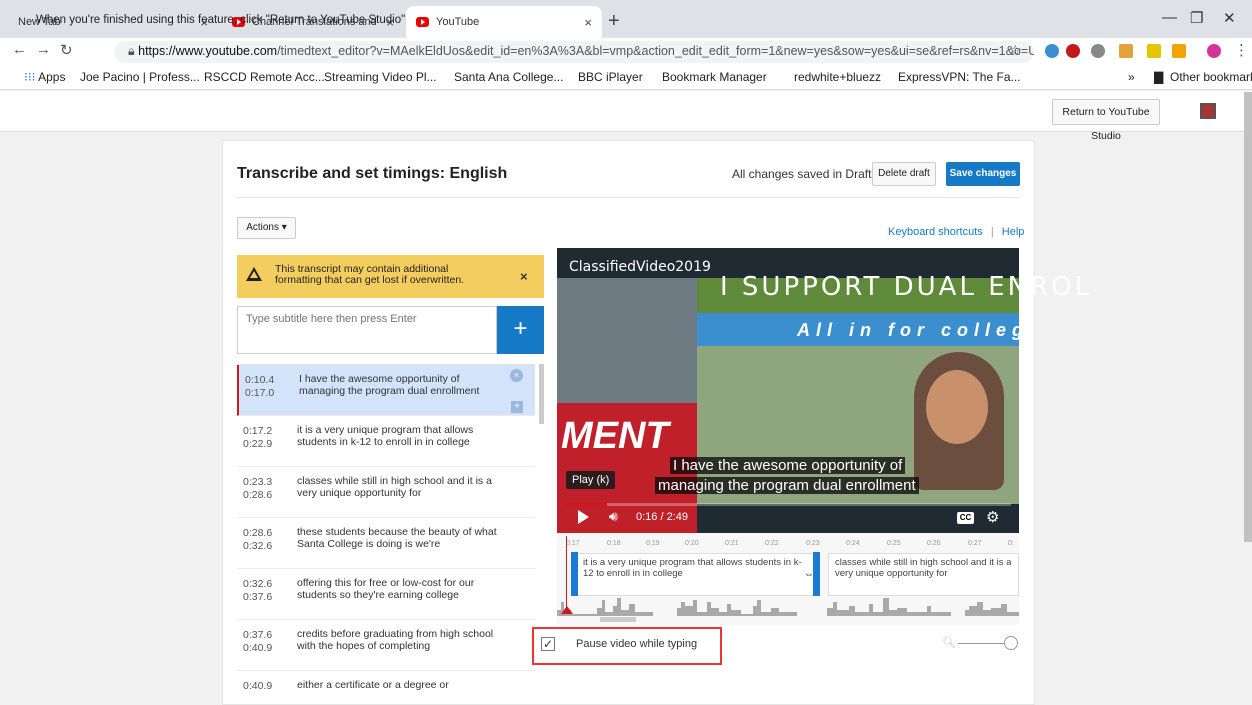 Image resolution: width=1252 pixels, height=705 pixels. Describe the element at coordinates (1211, 77) in the screenshot. I see `bookmark-other: Other bookmarks` at that location.